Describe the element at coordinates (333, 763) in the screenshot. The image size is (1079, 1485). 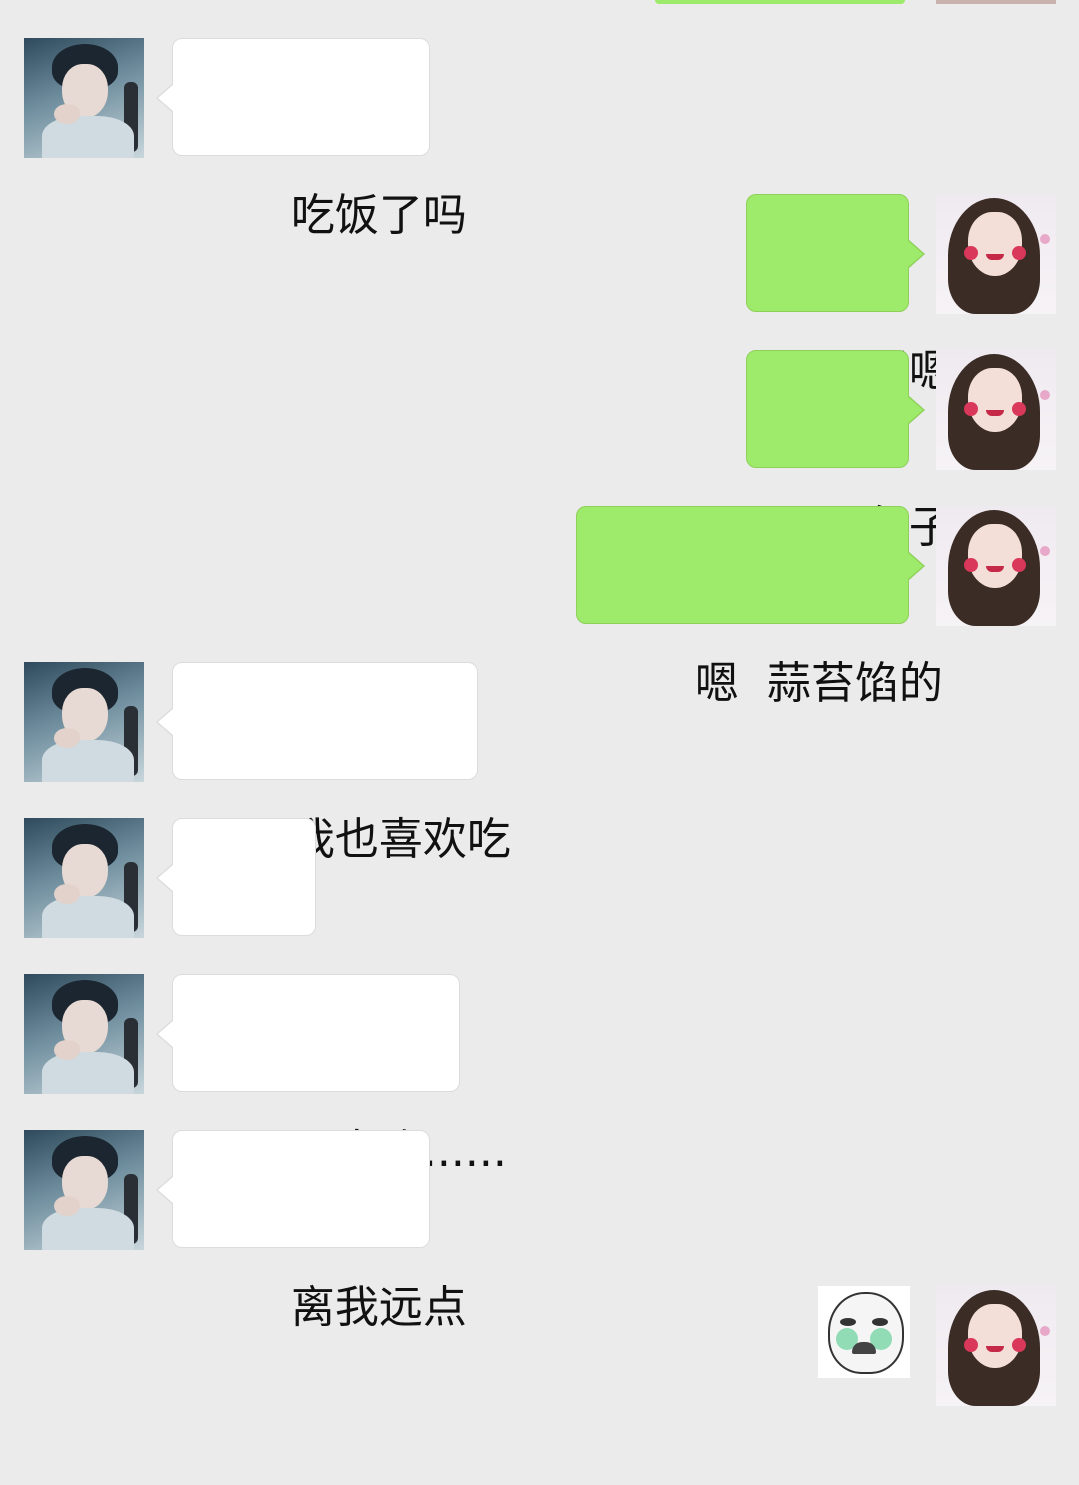
I see `incoming-message-bubble: 我也喜欢吃` at that location.